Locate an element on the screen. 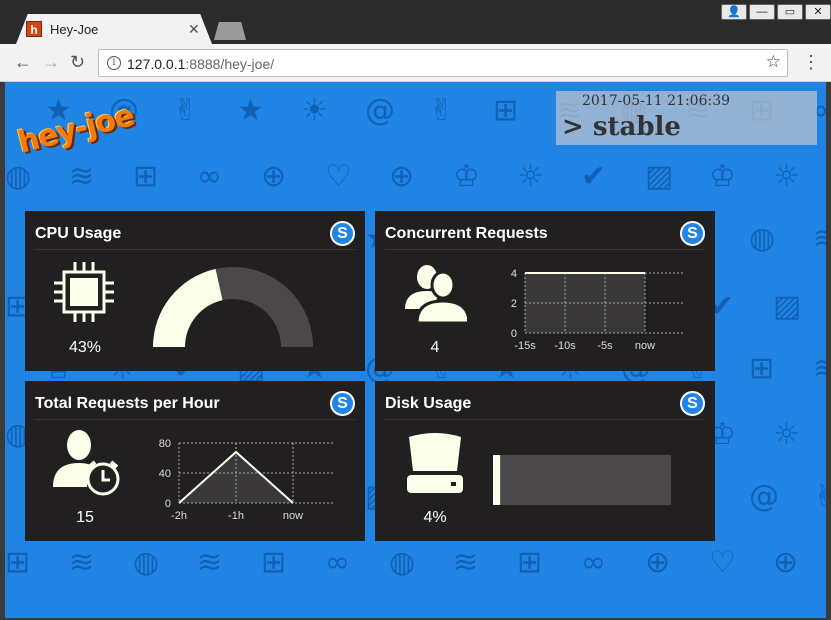 The height and width of the screenshot is (620, 831). cpu-gauge is located at coordinates (233, 307).